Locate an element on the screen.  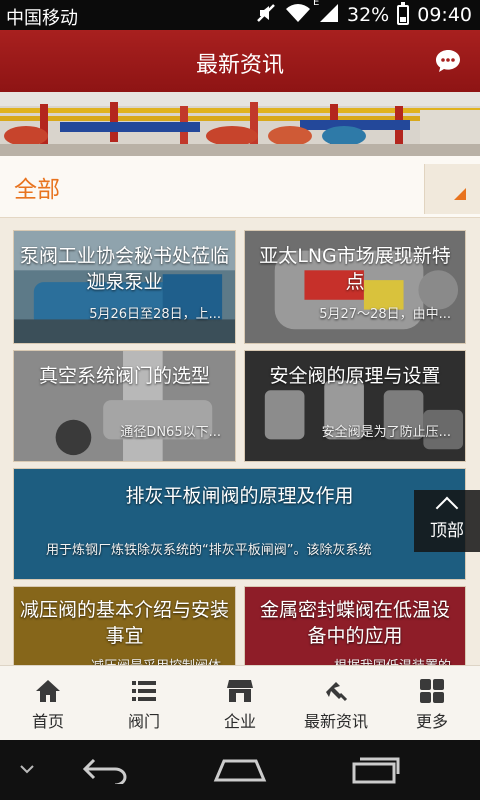
network-type: E is located at coordinates (316, 4).